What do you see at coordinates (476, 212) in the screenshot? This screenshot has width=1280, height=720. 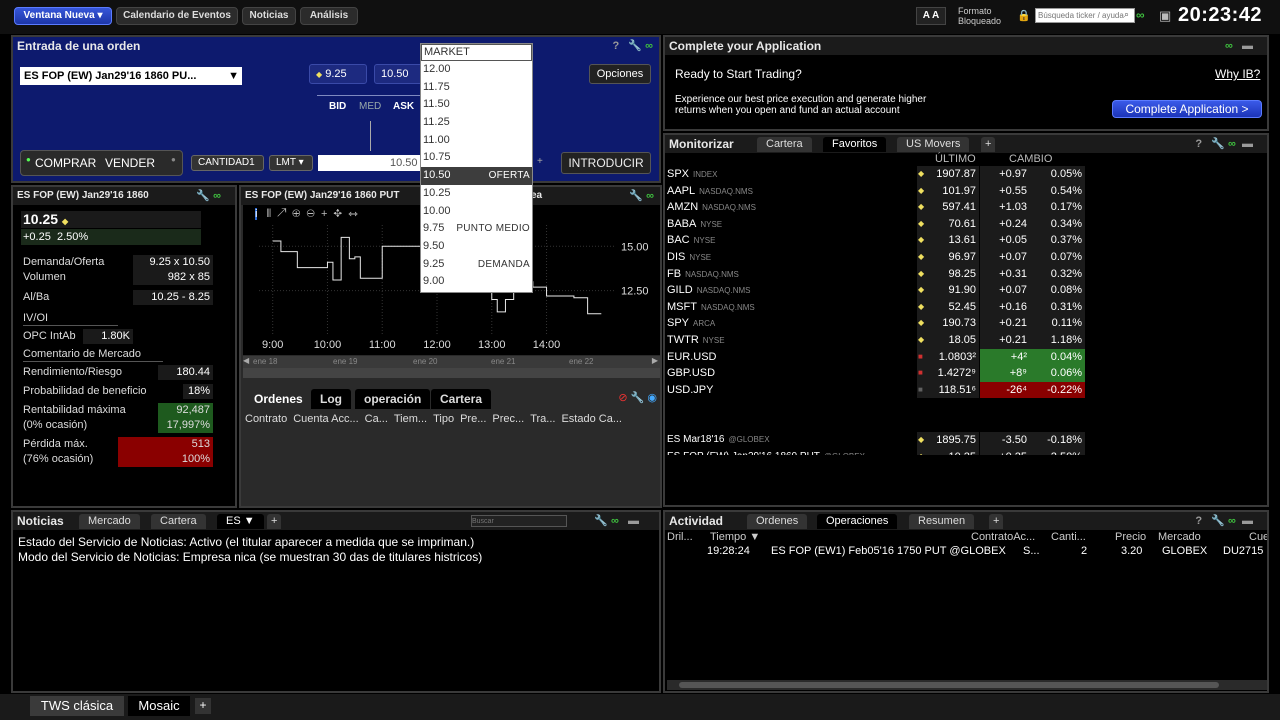 I see `price-option: 10.00` at bounding box center [476, 212].